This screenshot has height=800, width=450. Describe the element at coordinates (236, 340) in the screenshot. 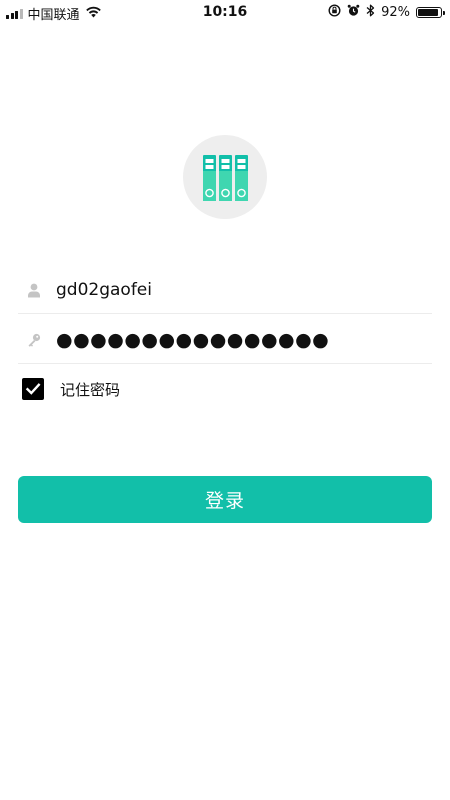

I see `password-input` at that location.